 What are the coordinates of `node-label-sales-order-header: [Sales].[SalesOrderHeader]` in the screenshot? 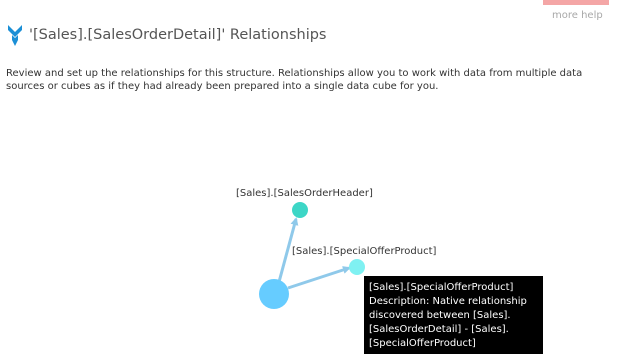 It's located at (304, 193).